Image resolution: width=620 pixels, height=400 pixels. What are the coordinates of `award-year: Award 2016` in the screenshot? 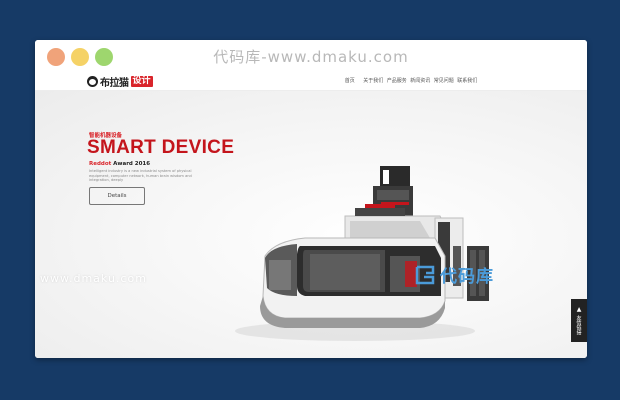 It's located at (131, 164).